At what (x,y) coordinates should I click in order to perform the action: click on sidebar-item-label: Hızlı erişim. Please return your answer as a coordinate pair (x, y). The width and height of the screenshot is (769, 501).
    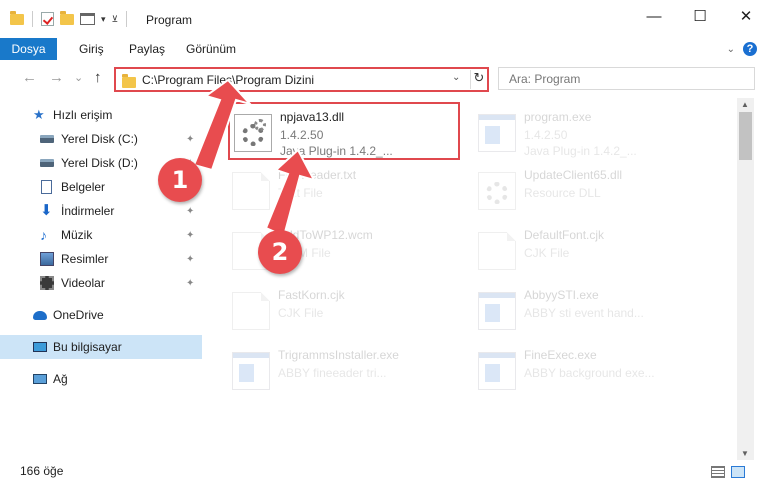
    Looking at the image, I should click on (83, 115).